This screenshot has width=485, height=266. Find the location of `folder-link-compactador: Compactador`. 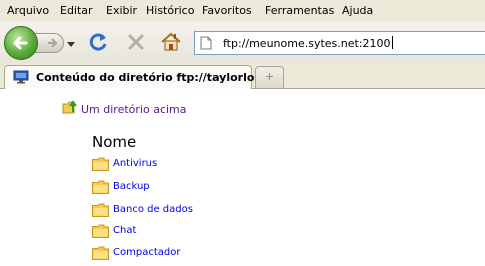

folder-link-compactador: Compactador is located at coordinates (146, 252).